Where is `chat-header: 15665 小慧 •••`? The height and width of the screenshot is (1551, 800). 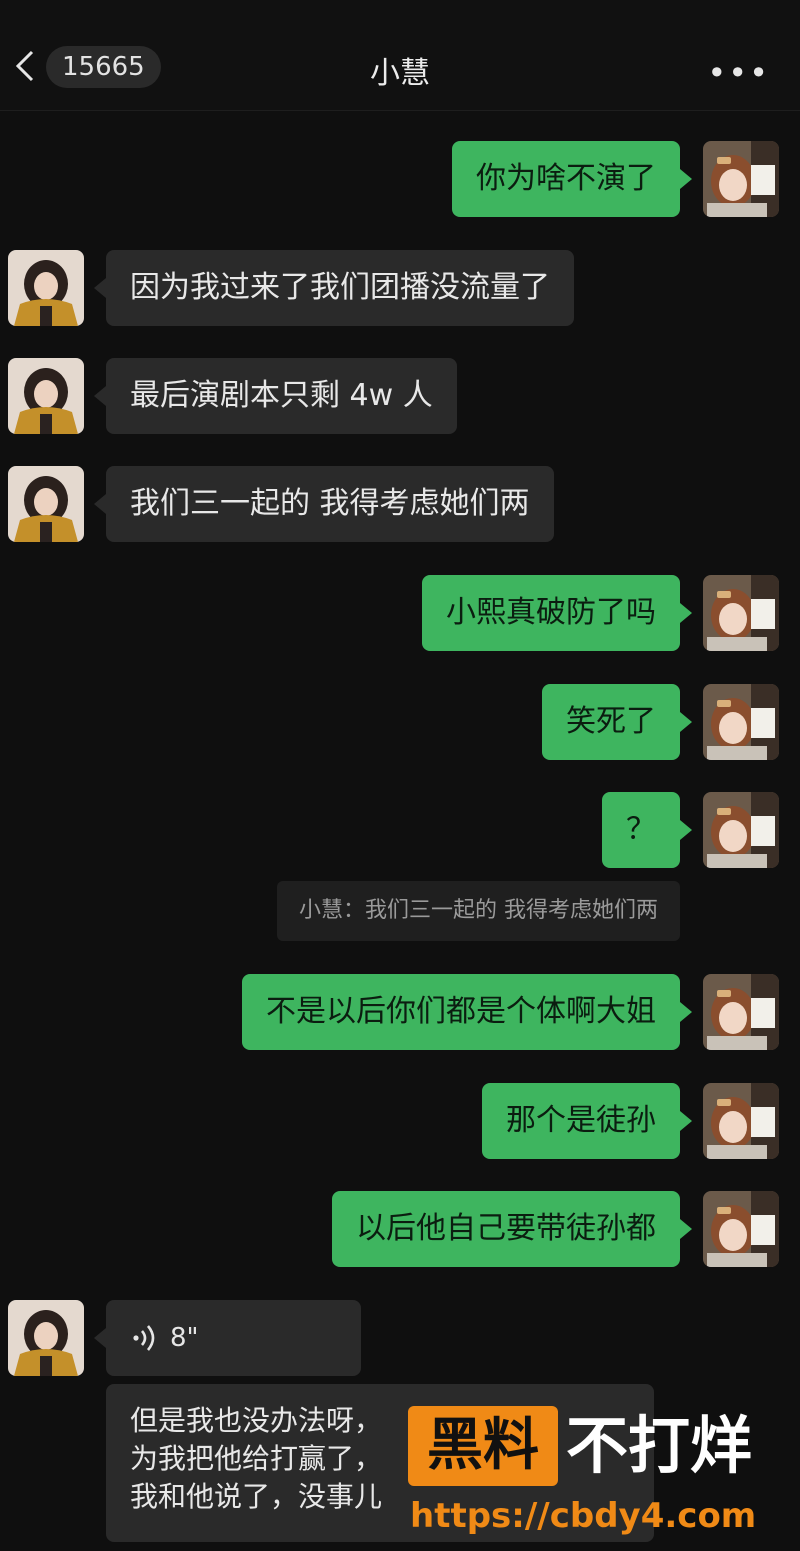
chat-header: 15665 小慧 ••• is located at coordinates (400, 55).